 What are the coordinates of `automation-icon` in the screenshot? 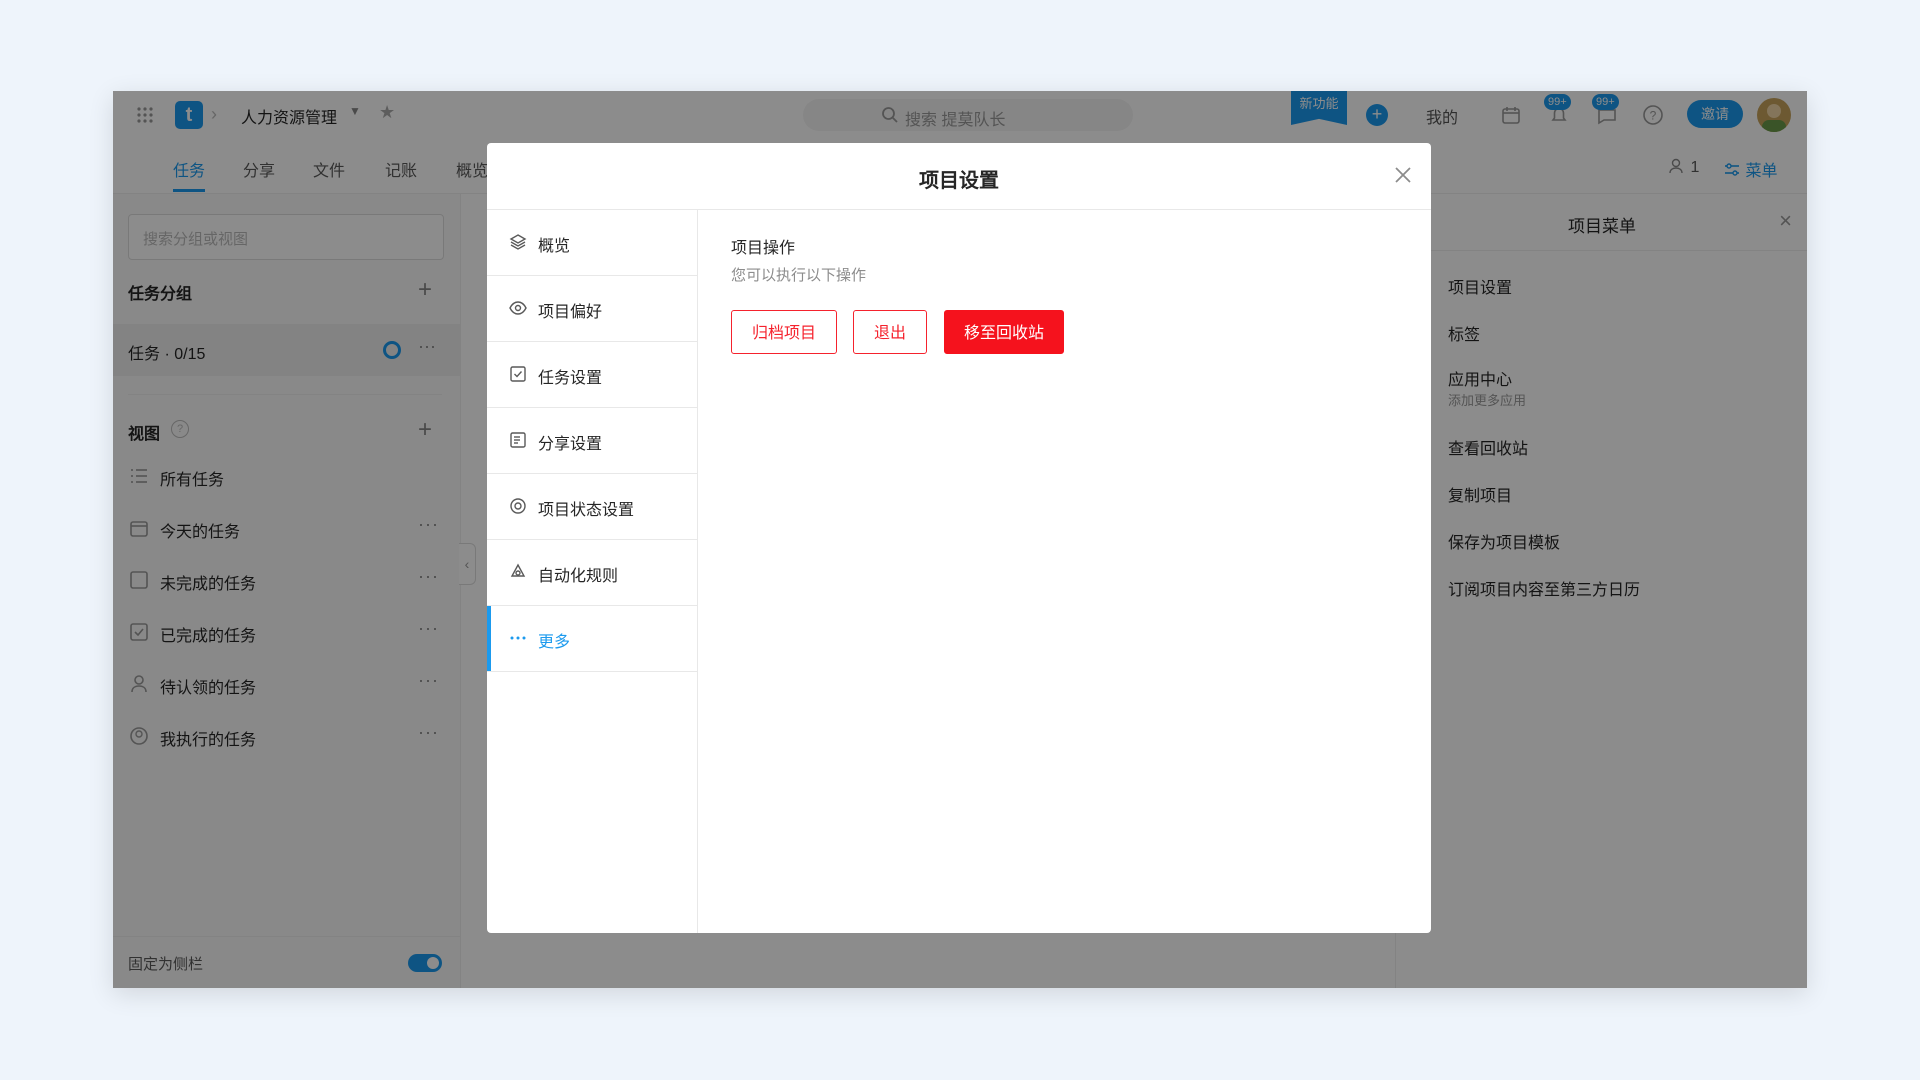 It's located at (518, 570).